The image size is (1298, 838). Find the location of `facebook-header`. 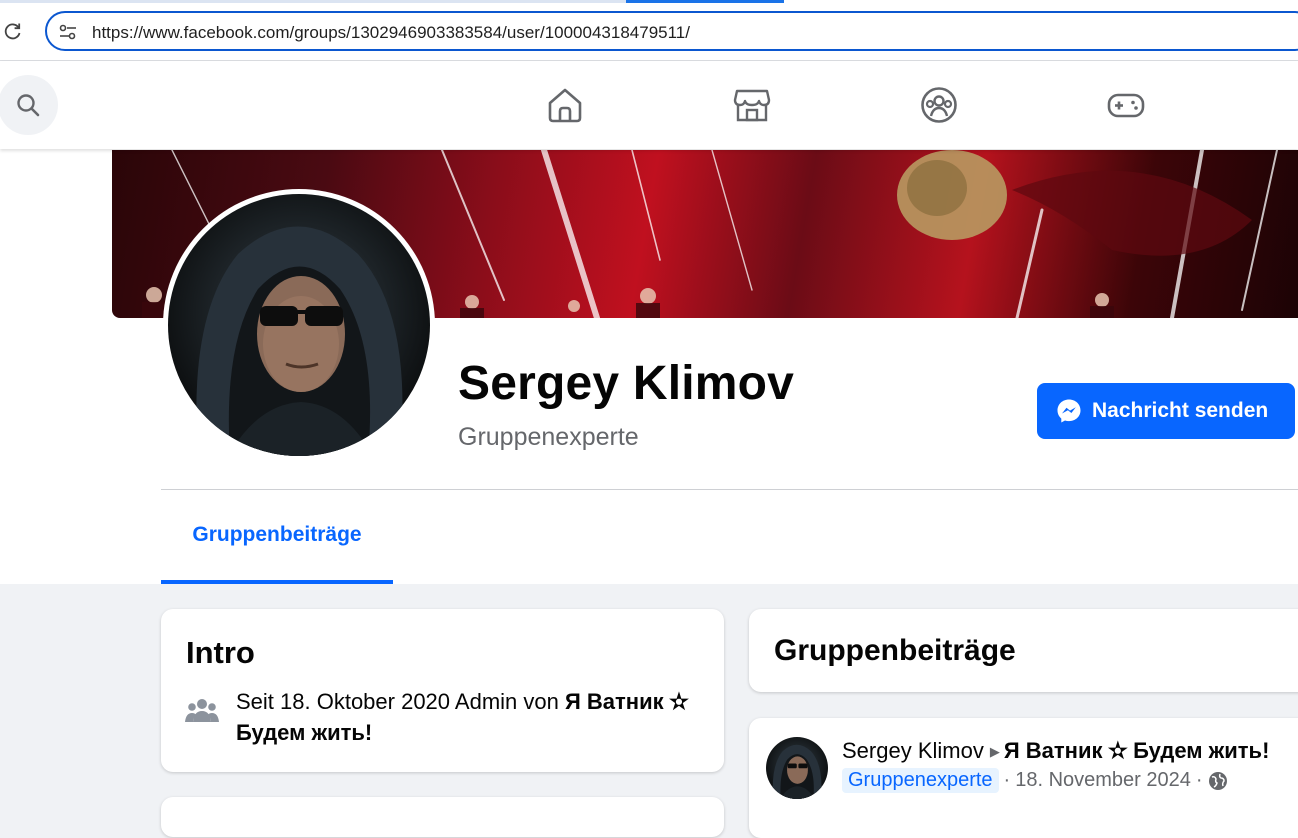

facebook-header is located at coordinates (649, 105).